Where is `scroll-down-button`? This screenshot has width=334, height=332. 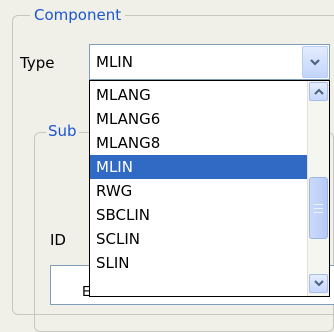
scroll-down-button is located at coordinates (318, 283).